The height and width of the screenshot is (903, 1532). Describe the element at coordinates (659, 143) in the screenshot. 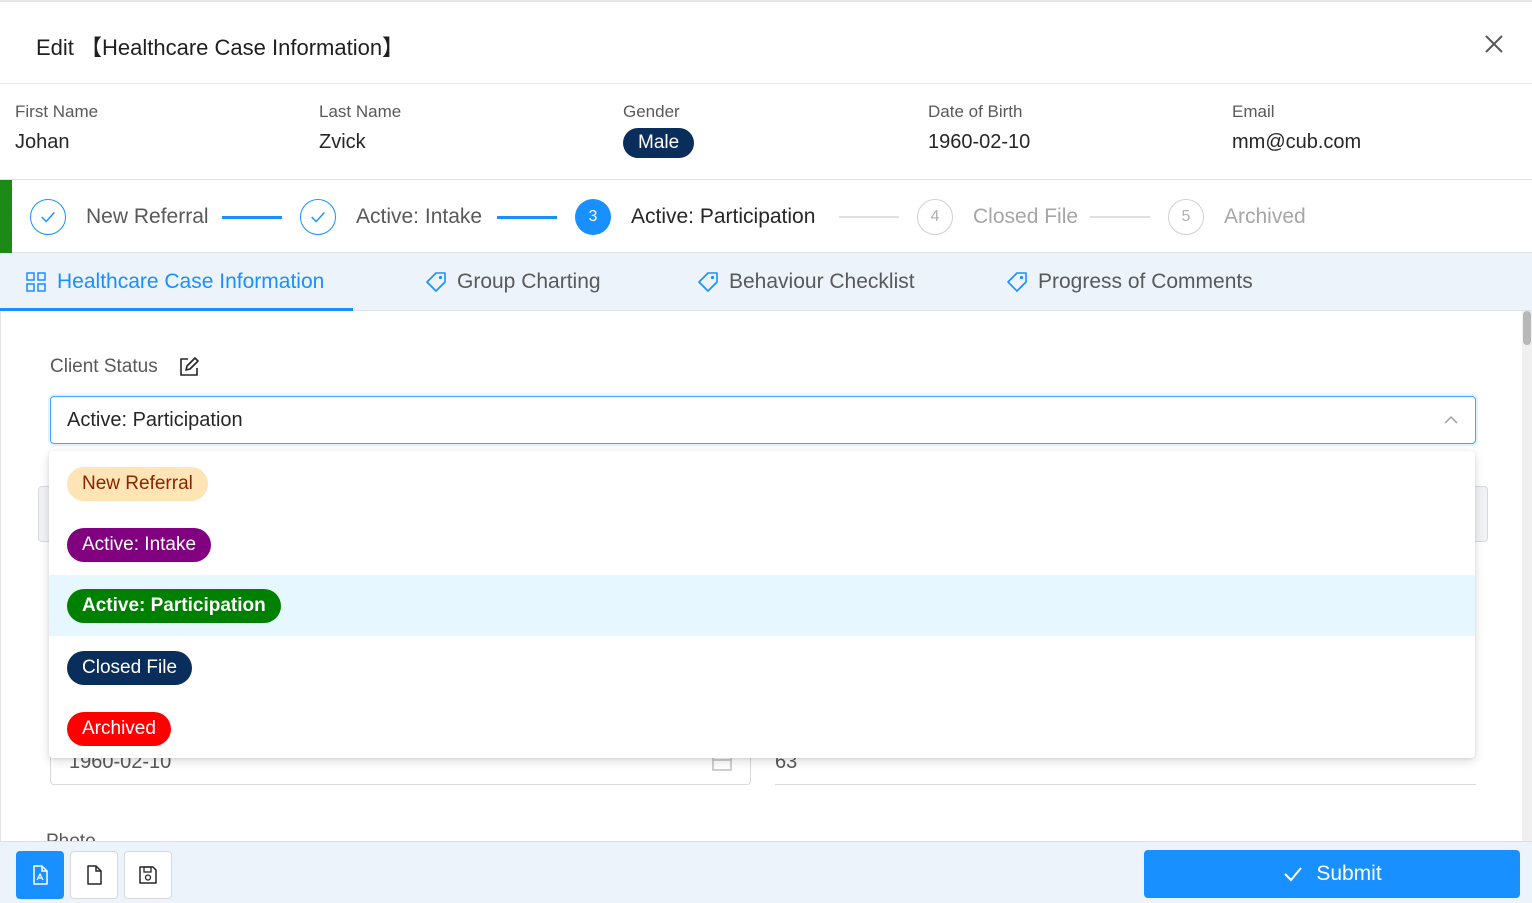

I see `gender-badge: Male` at that location.